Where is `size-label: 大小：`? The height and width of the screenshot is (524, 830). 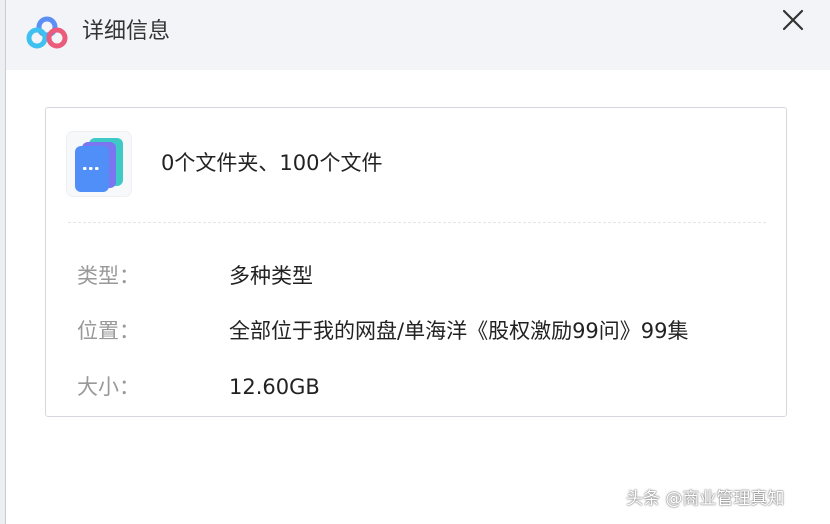 size-label: 大小： is located at coordinates (108, 387).